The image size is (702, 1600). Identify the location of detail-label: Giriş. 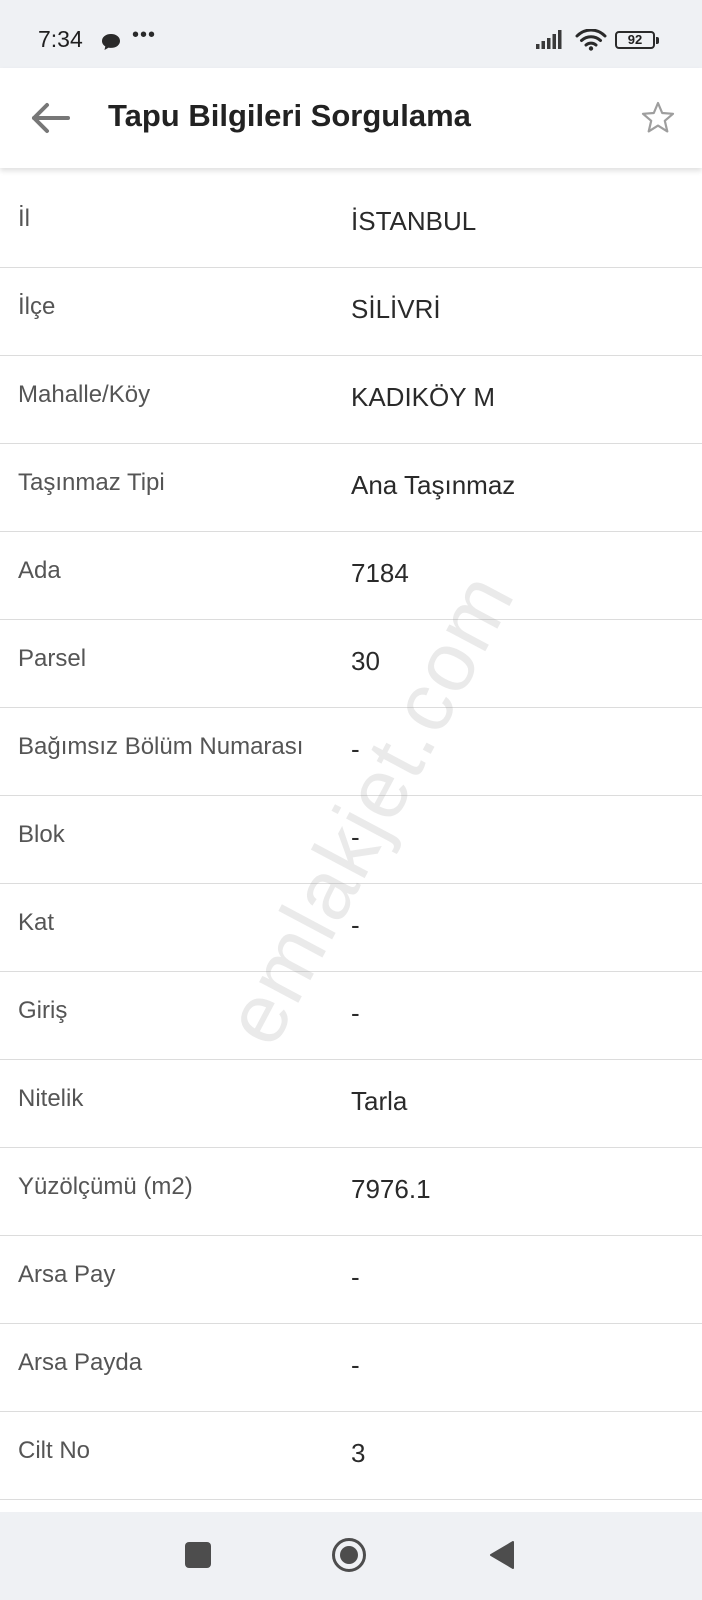
(43, 1010).